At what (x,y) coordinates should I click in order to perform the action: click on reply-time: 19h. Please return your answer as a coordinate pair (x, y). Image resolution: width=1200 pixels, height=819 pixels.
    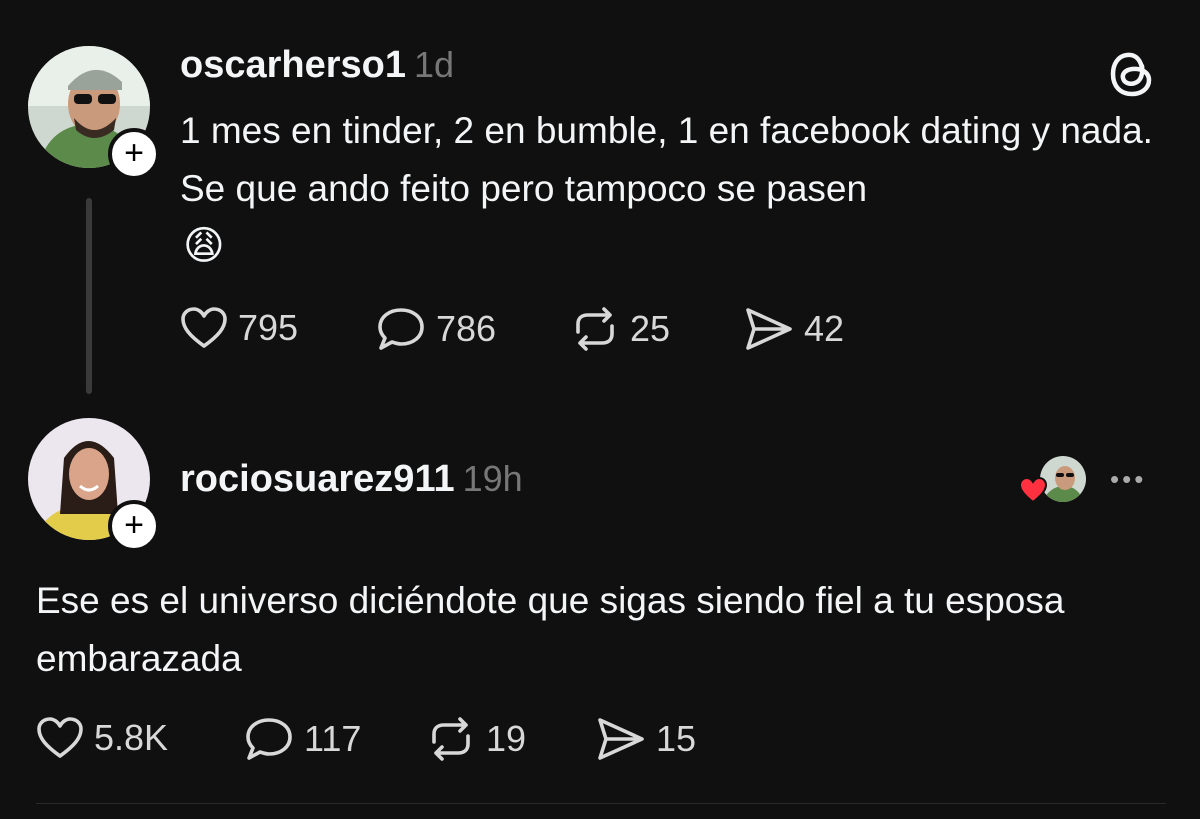
    Looking at the image, I should click on (492, 478).